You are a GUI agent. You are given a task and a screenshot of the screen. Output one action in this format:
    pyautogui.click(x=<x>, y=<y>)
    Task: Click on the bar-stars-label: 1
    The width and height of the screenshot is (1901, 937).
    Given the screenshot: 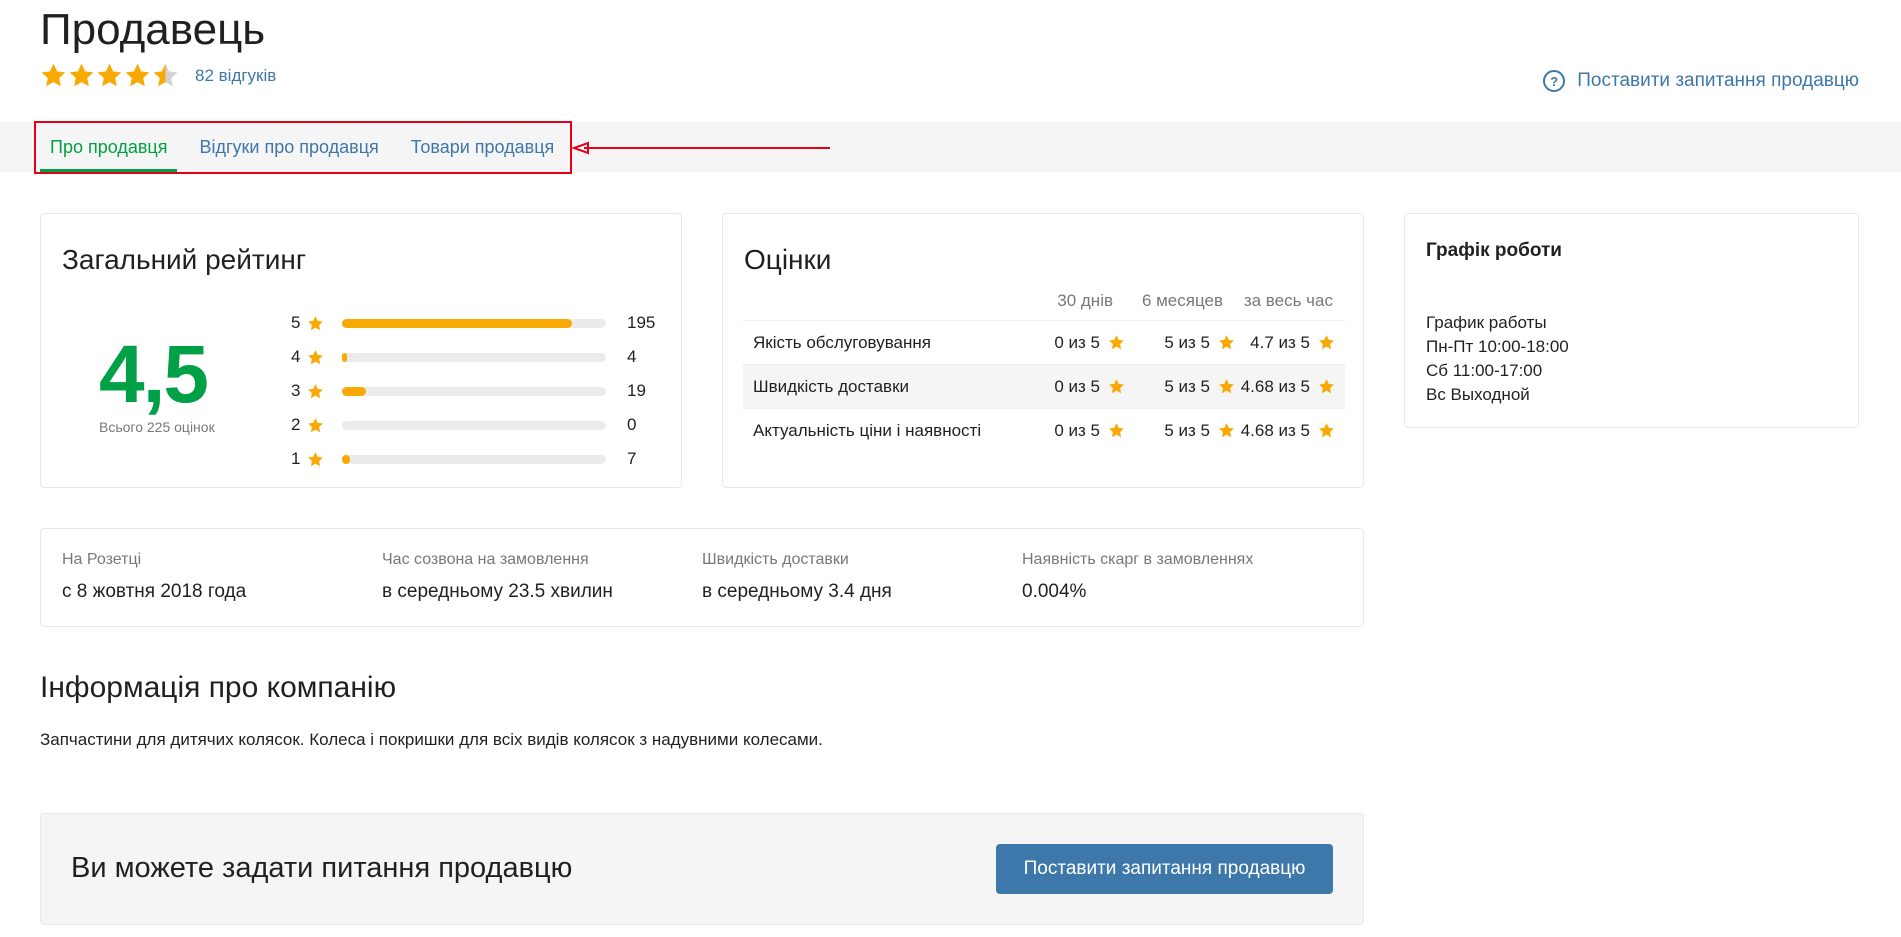 What is the action you would take?
    pyautogui.click(x=296, y=458)
    